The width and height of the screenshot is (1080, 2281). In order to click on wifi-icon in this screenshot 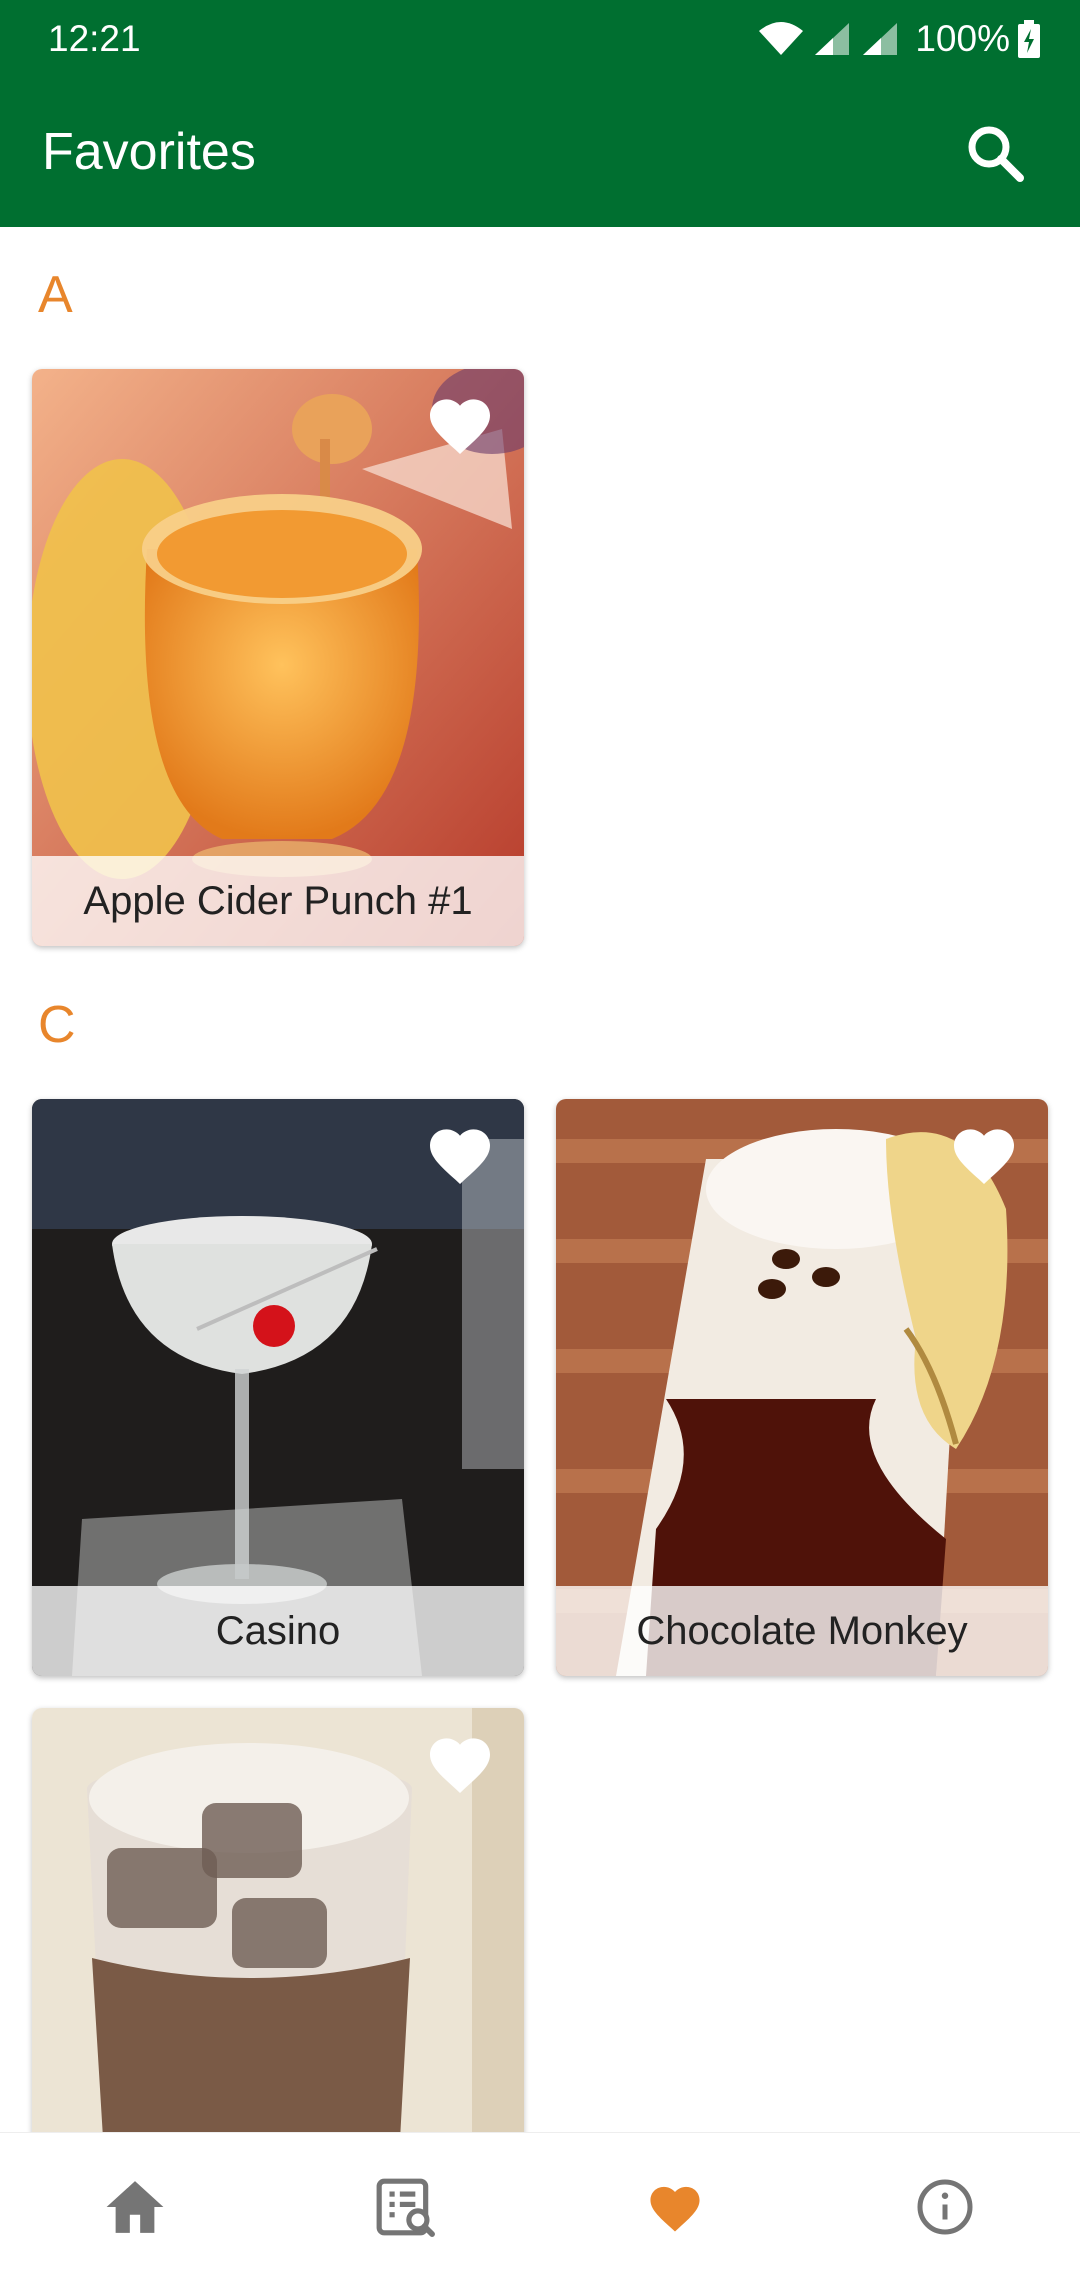, I will do `click(781, 38)`.